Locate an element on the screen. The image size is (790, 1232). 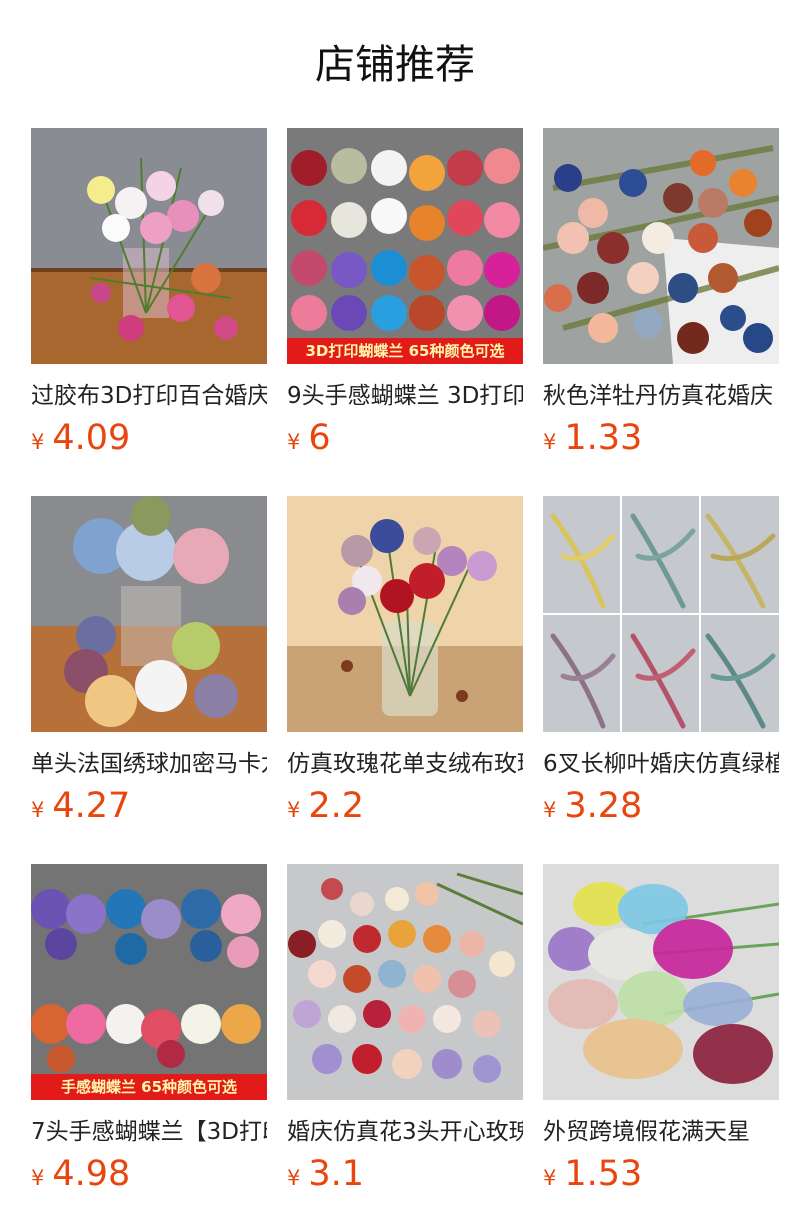
price-value: 2.2 is located at coordinates (336, 806).